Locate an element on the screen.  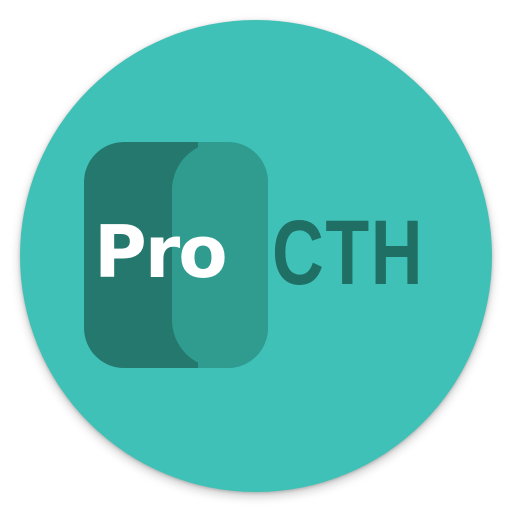
logo-word-pro: Pro is located at coordinates (161, 252).